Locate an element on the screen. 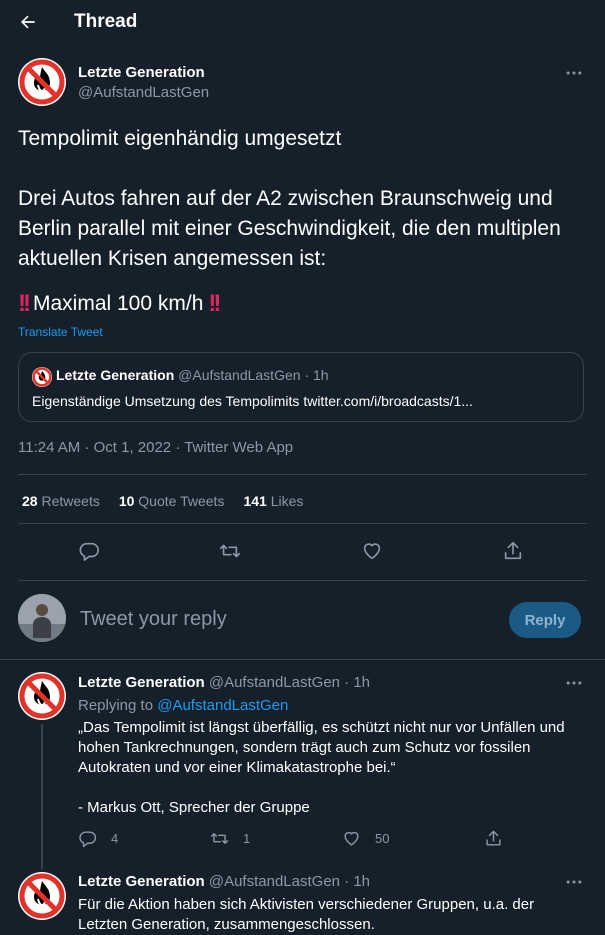 The height and width of the screenshot is (935, 605). user-photo-icon is located at coordinates (42, 618).